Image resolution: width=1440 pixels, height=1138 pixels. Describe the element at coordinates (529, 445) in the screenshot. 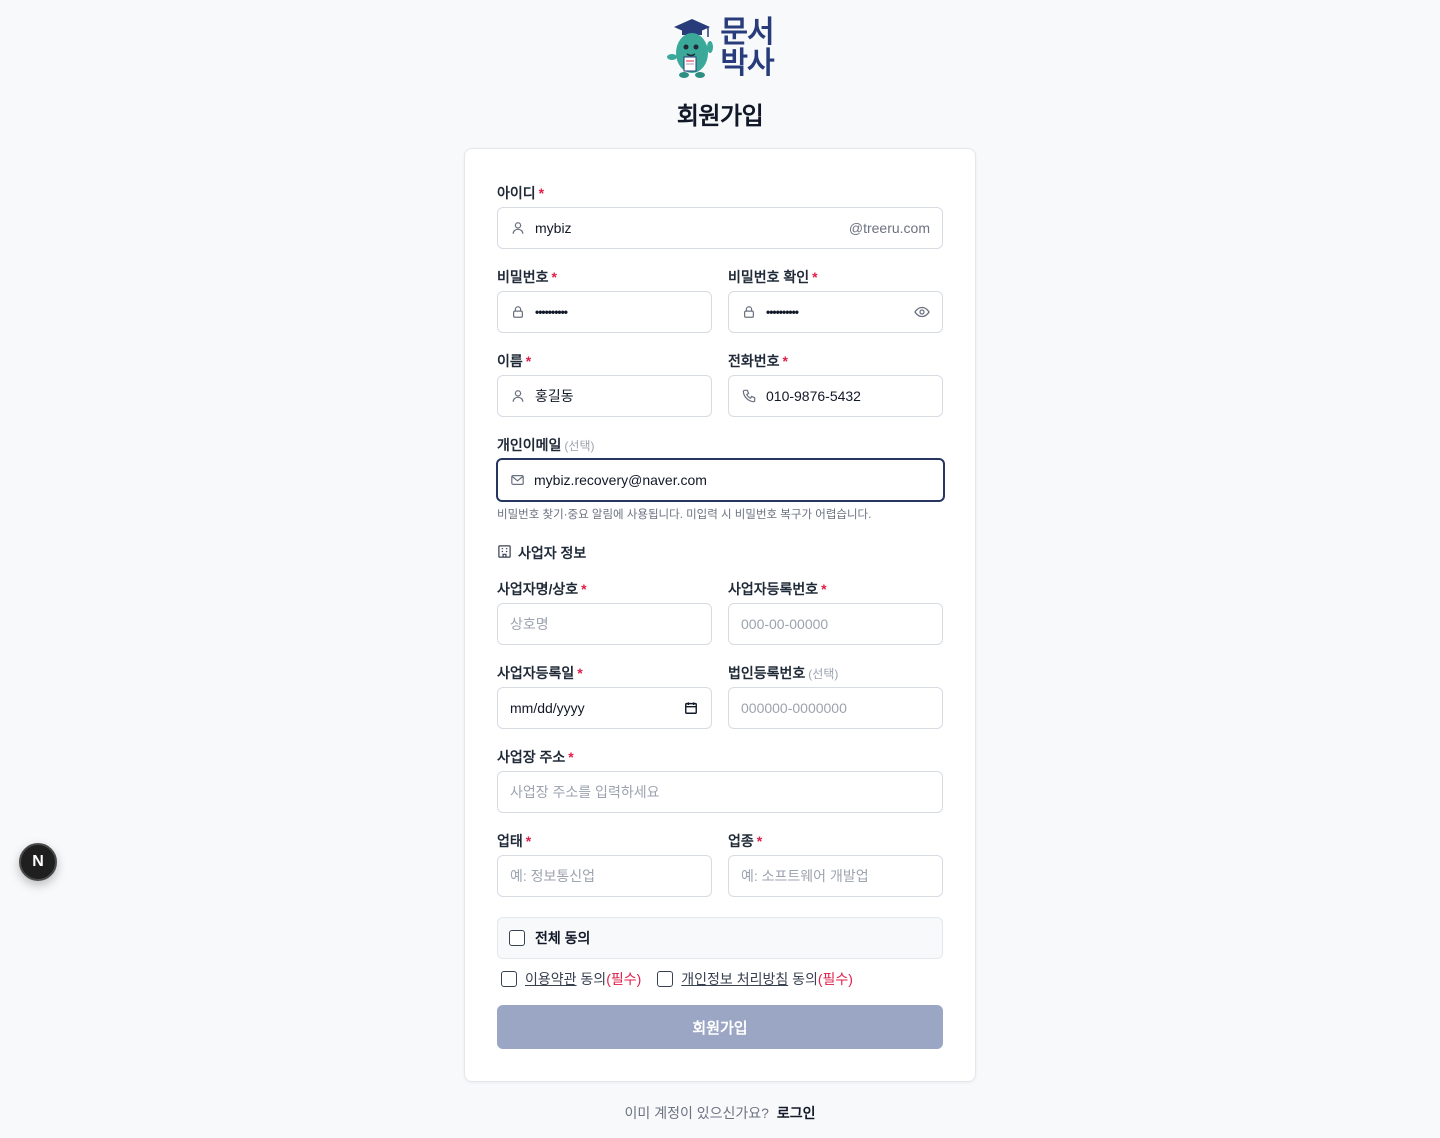

I see `email-label-text: 개인이메일` at that location.